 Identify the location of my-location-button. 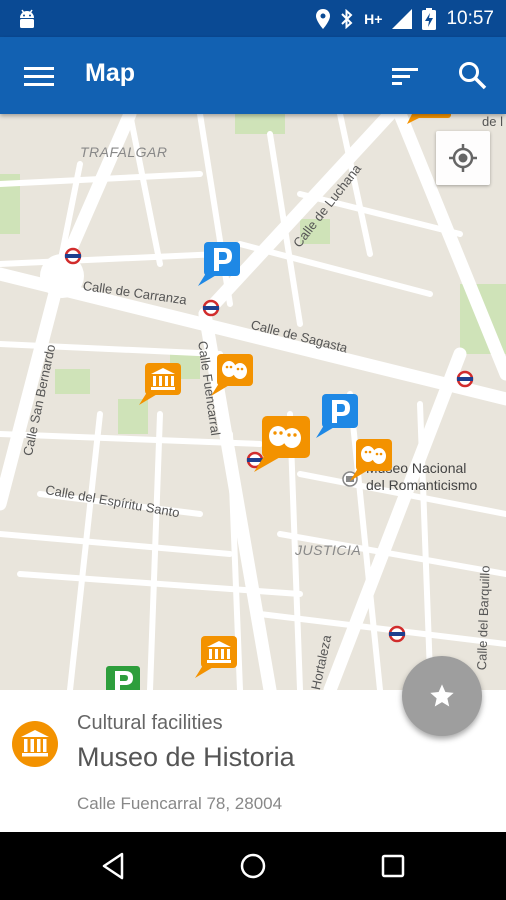
(463, 158).